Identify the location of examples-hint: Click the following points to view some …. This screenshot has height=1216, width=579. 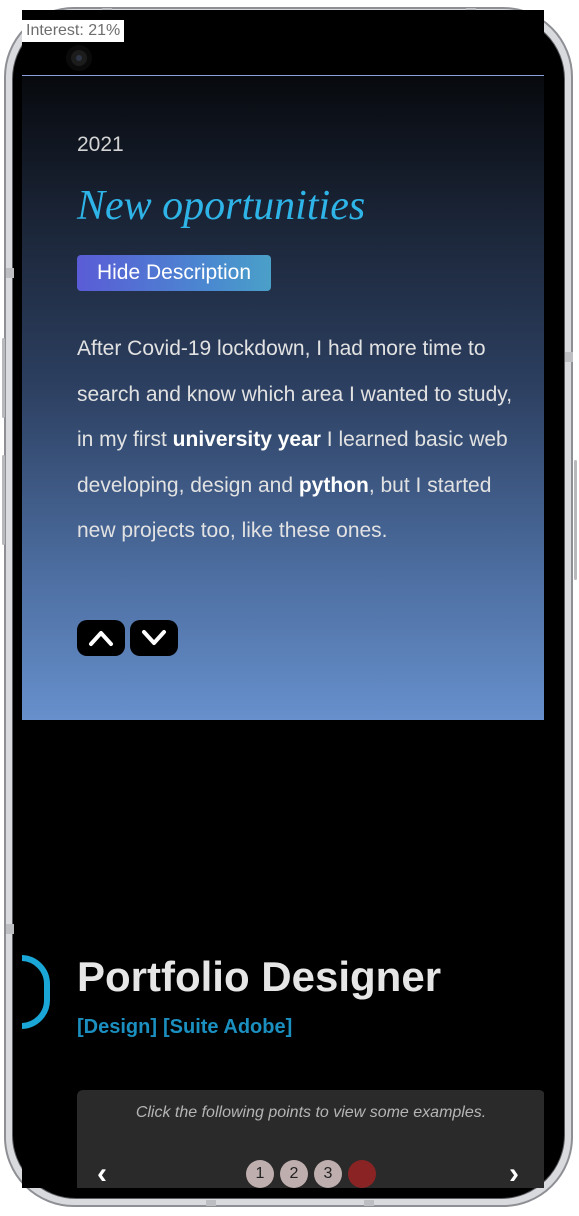
(311, 1112).